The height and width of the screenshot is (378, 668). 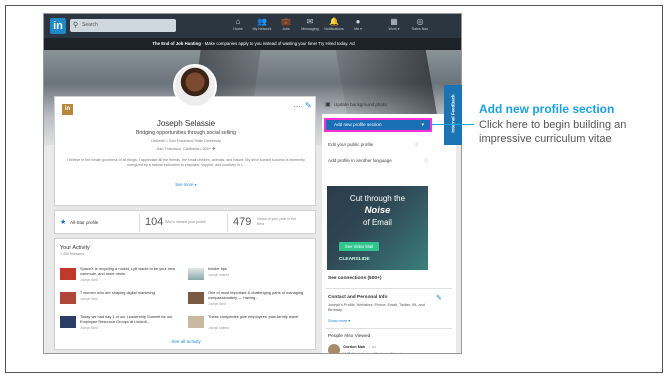 I want to click on see-all-activity-link: See all activity, so click(x=186, y=341).